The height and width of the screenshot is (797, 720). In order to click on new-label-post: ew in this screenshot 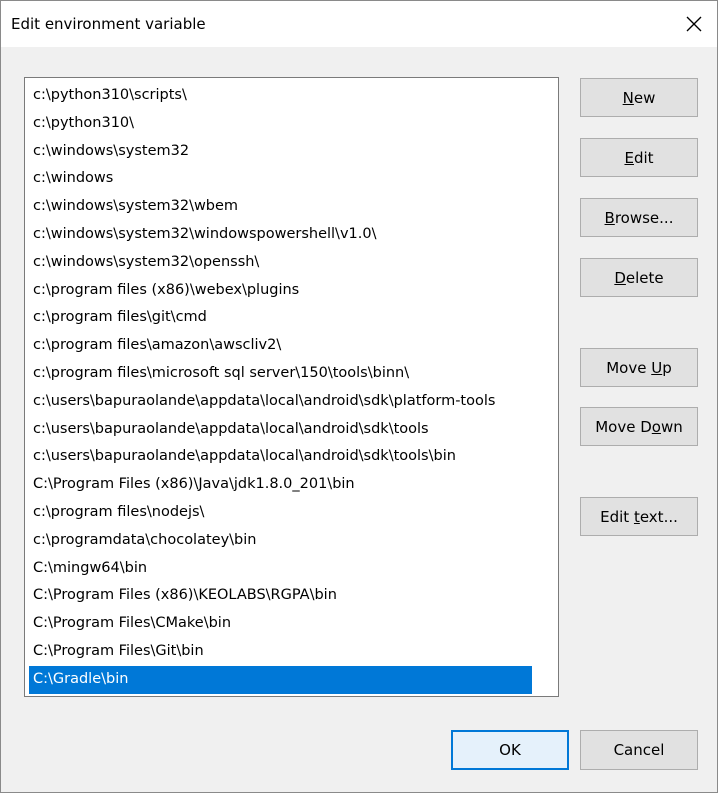, I will do `click(644, 97)`.